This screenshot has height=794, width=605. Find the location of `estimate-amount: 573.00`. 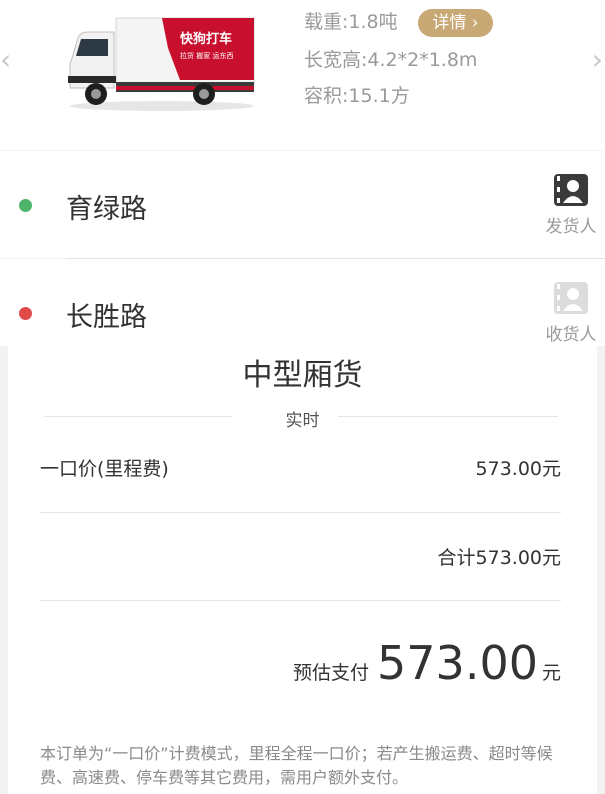

estimate-amount: 573.00 is located at coordinates (457, 663).